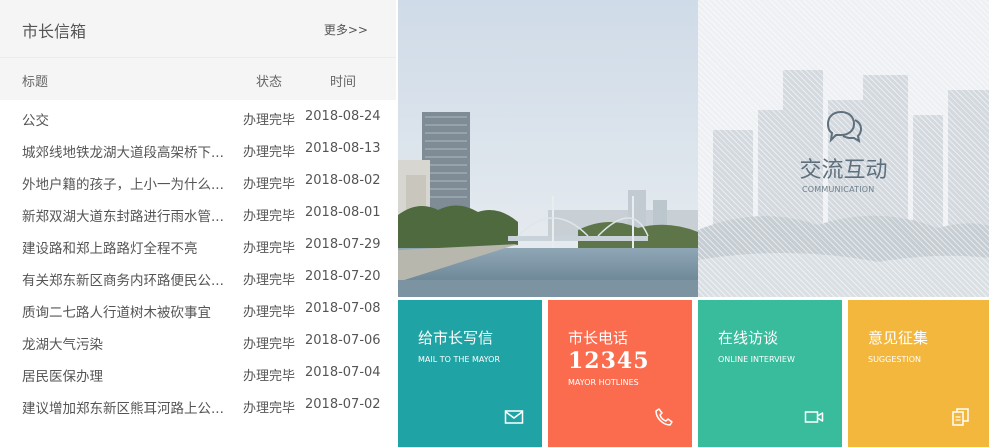 This screenshot has width=989, height=447. Describe the element at coordinates (35, 82) in the screenshot. I see `column-header-title: 标题` at that location.